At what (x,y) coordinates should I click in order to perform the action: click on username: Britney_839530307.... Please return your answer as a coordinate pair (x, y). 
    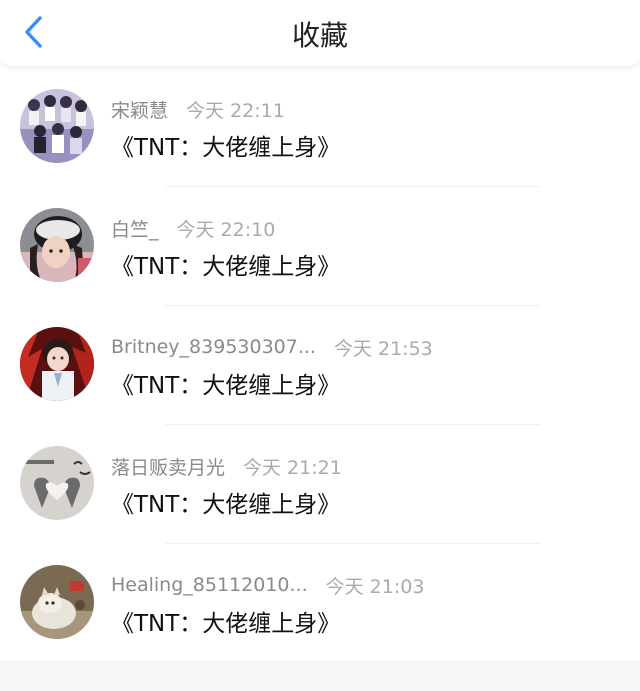
    Looking at the image, I should click on (213, 347).